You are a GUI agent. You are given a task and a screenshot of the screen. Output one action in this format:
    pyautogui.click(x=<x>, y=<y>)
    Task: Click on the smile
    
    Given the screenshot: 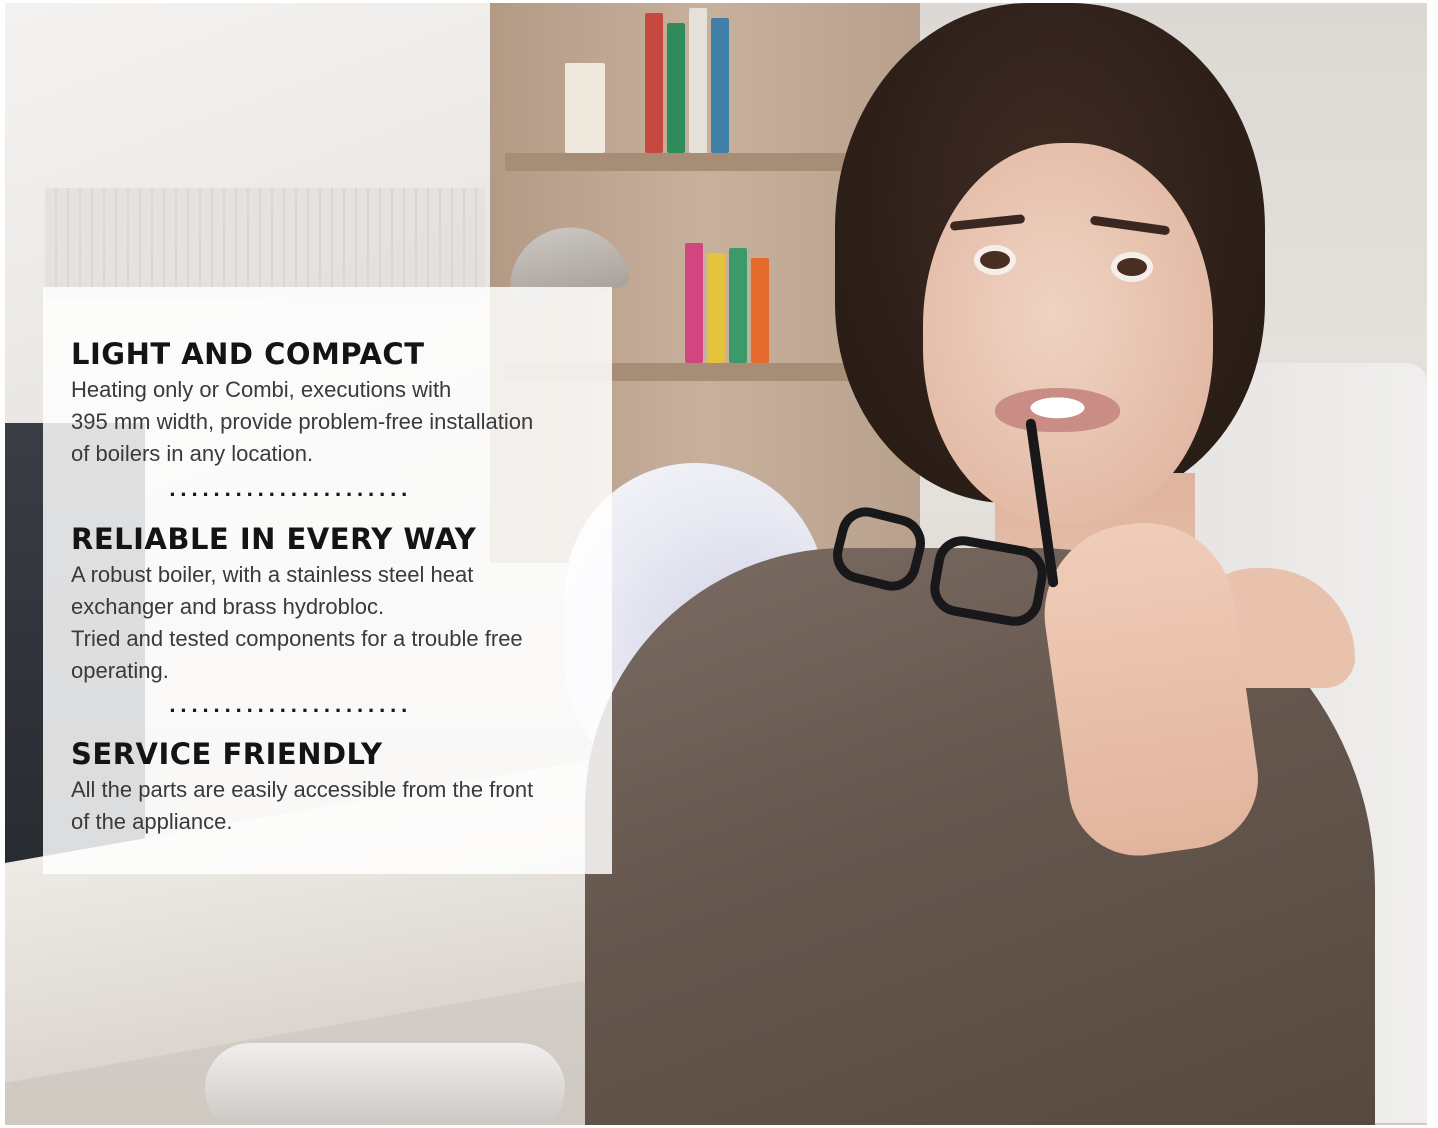 What is the action you would take?
    pyautogui.click(x=1057, y=410)
    